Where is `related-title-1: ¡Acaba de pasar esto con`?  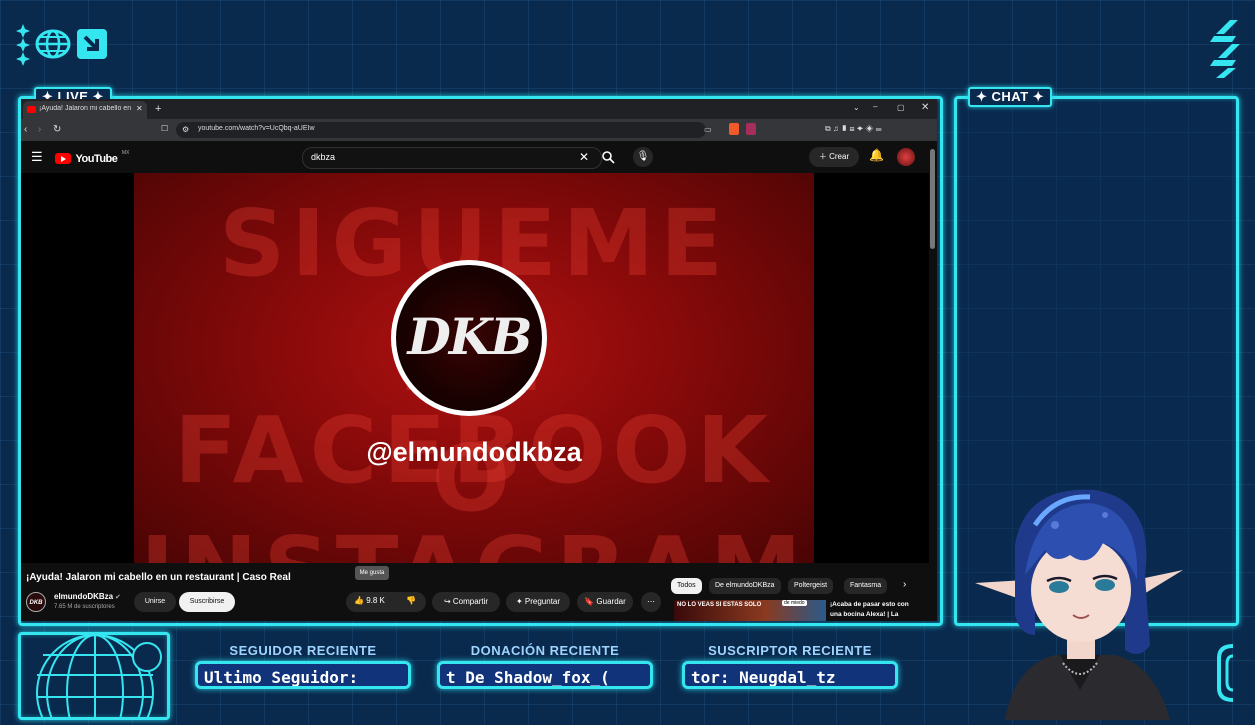
related-title-1: ¡Acaba de pasar esto con is located at coordinates (869, 604).